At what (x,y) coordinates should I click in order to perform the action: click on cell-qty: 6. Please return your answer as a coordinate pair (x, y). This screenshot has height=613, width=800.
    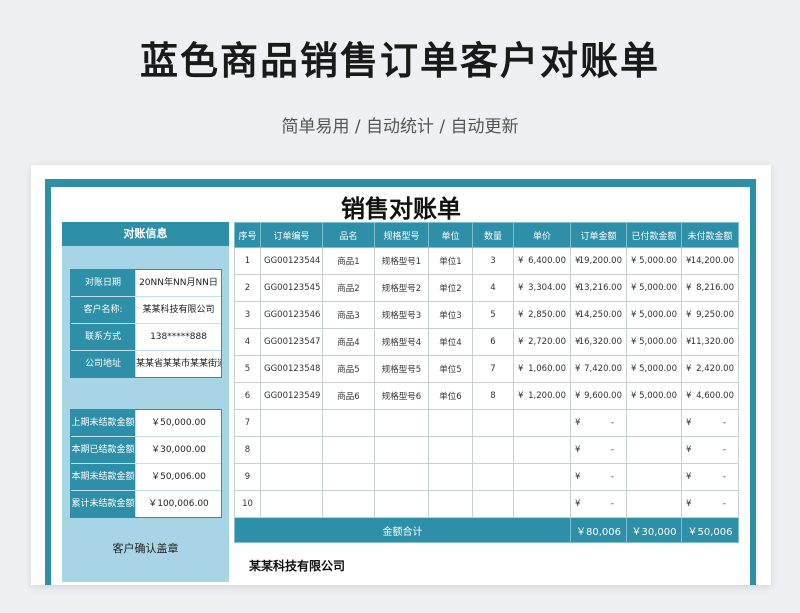
    Looking at the image, I should click on (493, 342).